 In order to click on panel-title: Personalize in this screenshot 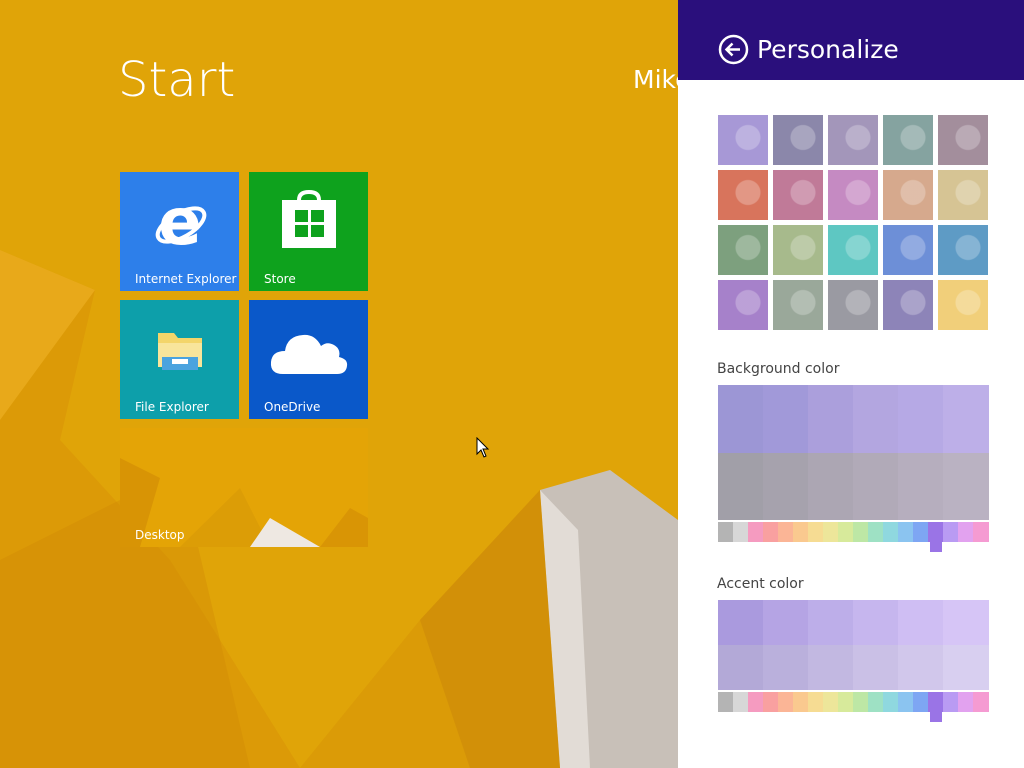, I will do `click(828, 49)`.